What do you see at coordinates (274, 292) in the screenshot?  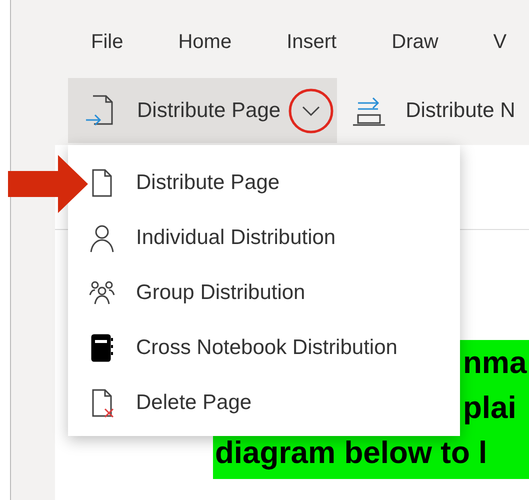 I see `menu-item: Group Distribution` at bounding box center [274, 292].